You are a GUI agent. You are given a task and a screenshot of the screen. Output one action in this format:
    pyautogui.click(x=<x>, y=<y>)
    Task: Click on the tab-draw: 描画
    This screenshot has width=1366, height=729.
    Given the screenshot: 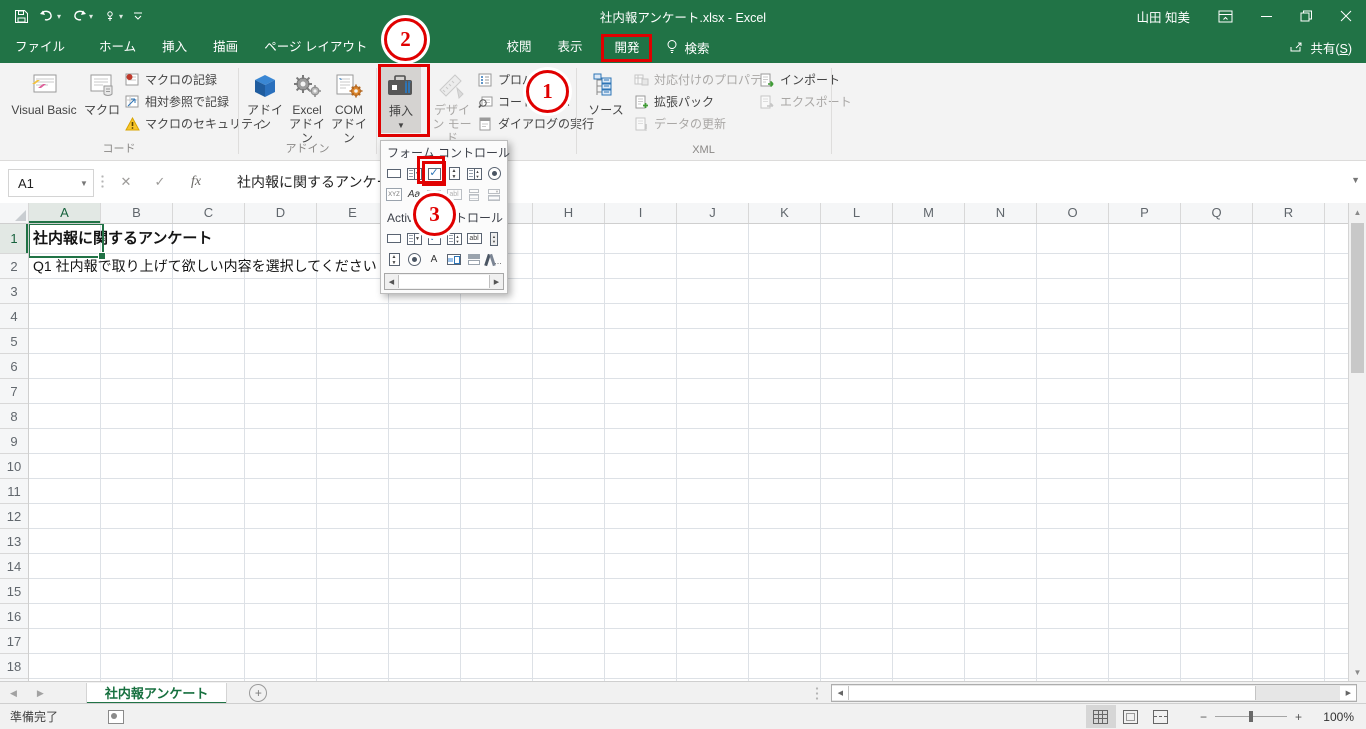 What is the action you would take?
    pyautogui.click(x=225, y=47)
    